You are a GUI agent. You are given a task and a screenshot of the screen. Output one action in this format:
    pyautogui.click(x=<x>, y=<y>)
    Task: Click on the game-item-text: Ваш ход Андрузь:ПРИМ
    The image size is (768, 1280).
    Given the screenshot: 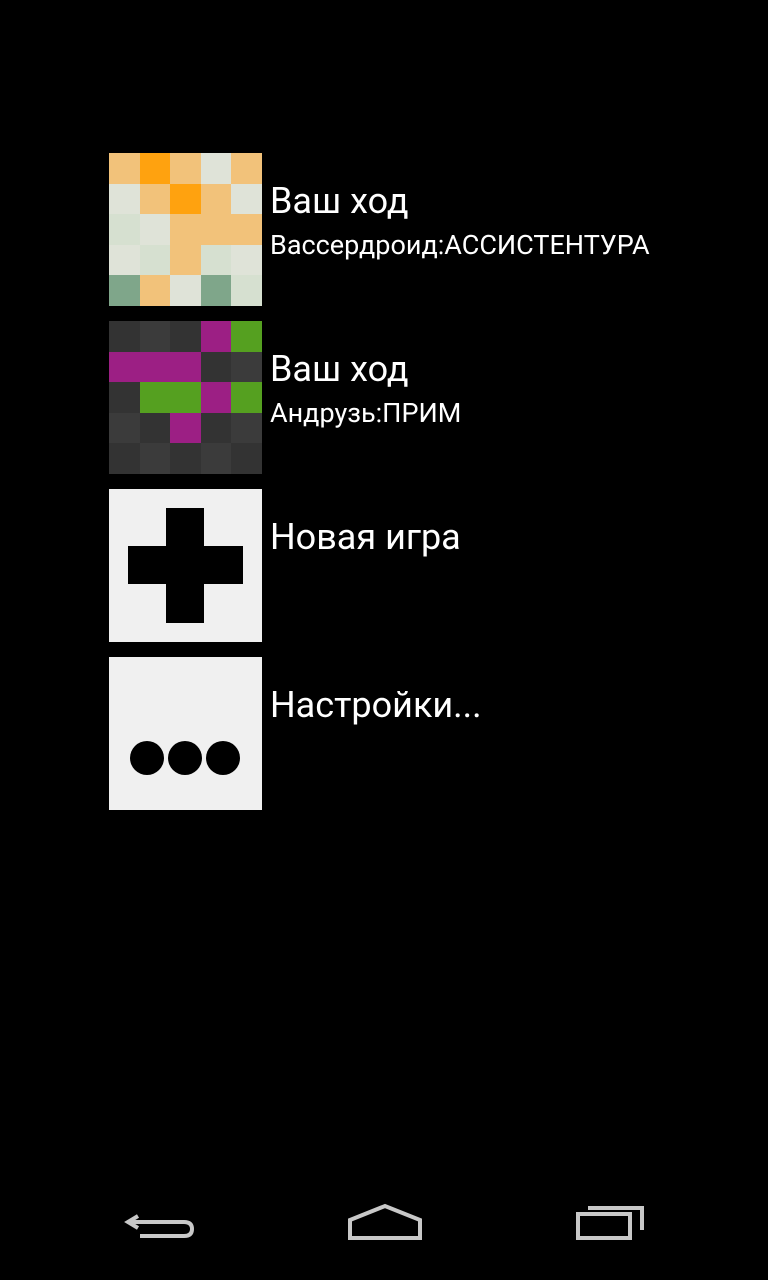 What is the action you would take?
    pyautogui.click(x=365, y=377)
    